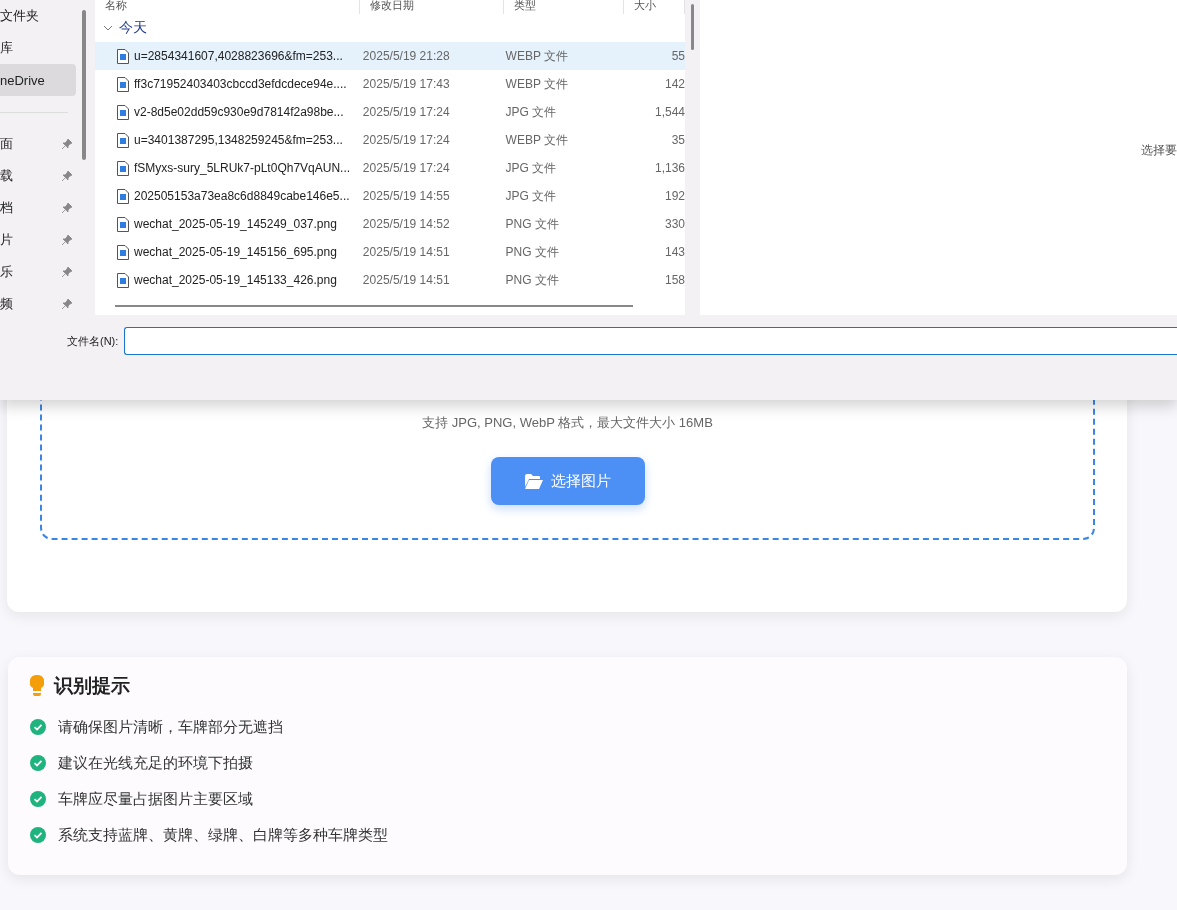  What do you see at coordinates (108, 28) in the screenshot?
I see `chevron-icon` at bounding box center [108, 28].